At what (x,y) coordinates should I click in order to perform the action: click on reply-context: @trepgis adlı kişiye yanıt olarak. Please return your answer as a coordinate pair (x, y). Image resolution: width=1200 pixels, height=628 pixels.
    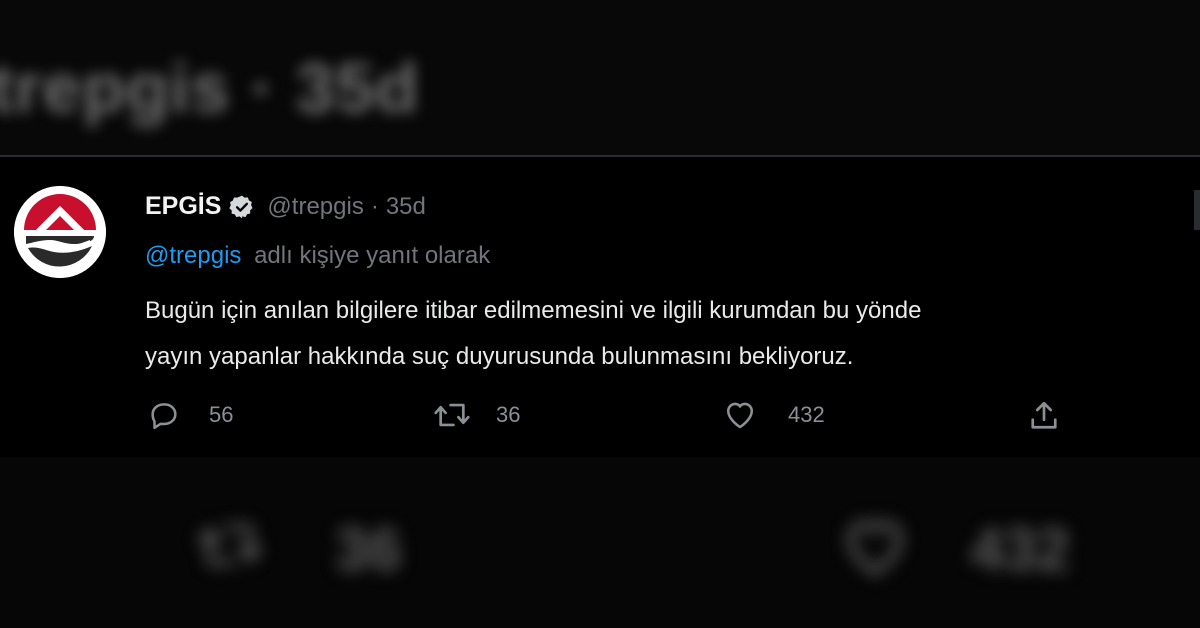
    Looking at the image, I should click on (317, 256).